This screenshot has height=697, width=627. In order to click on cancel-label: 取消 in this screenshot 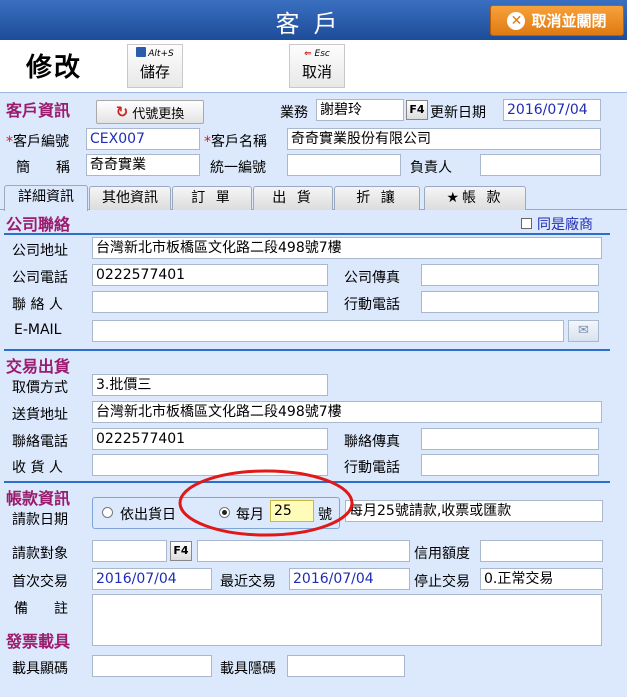, I will do `click(316, 72)`.